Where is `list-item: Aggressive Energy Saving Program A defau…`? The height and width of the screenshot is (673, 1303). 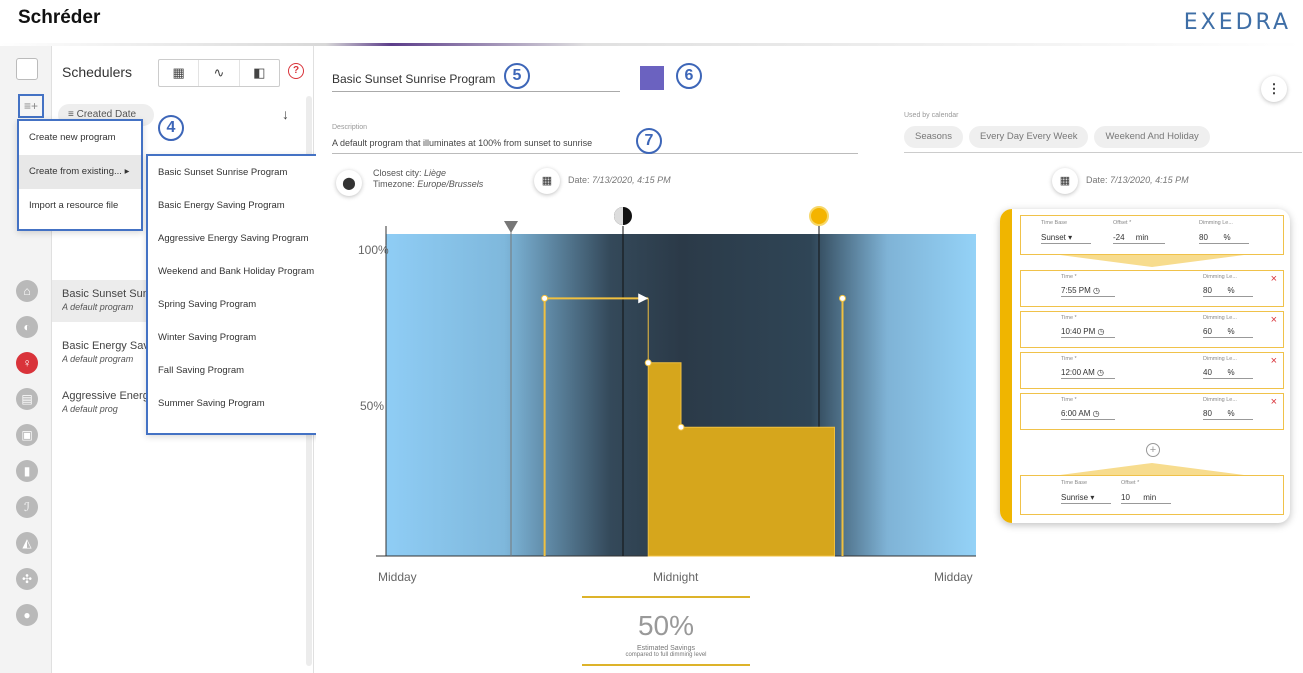
list-item: Aggressive Energy Saving Program A defau… is located at coordinates (99, 403).